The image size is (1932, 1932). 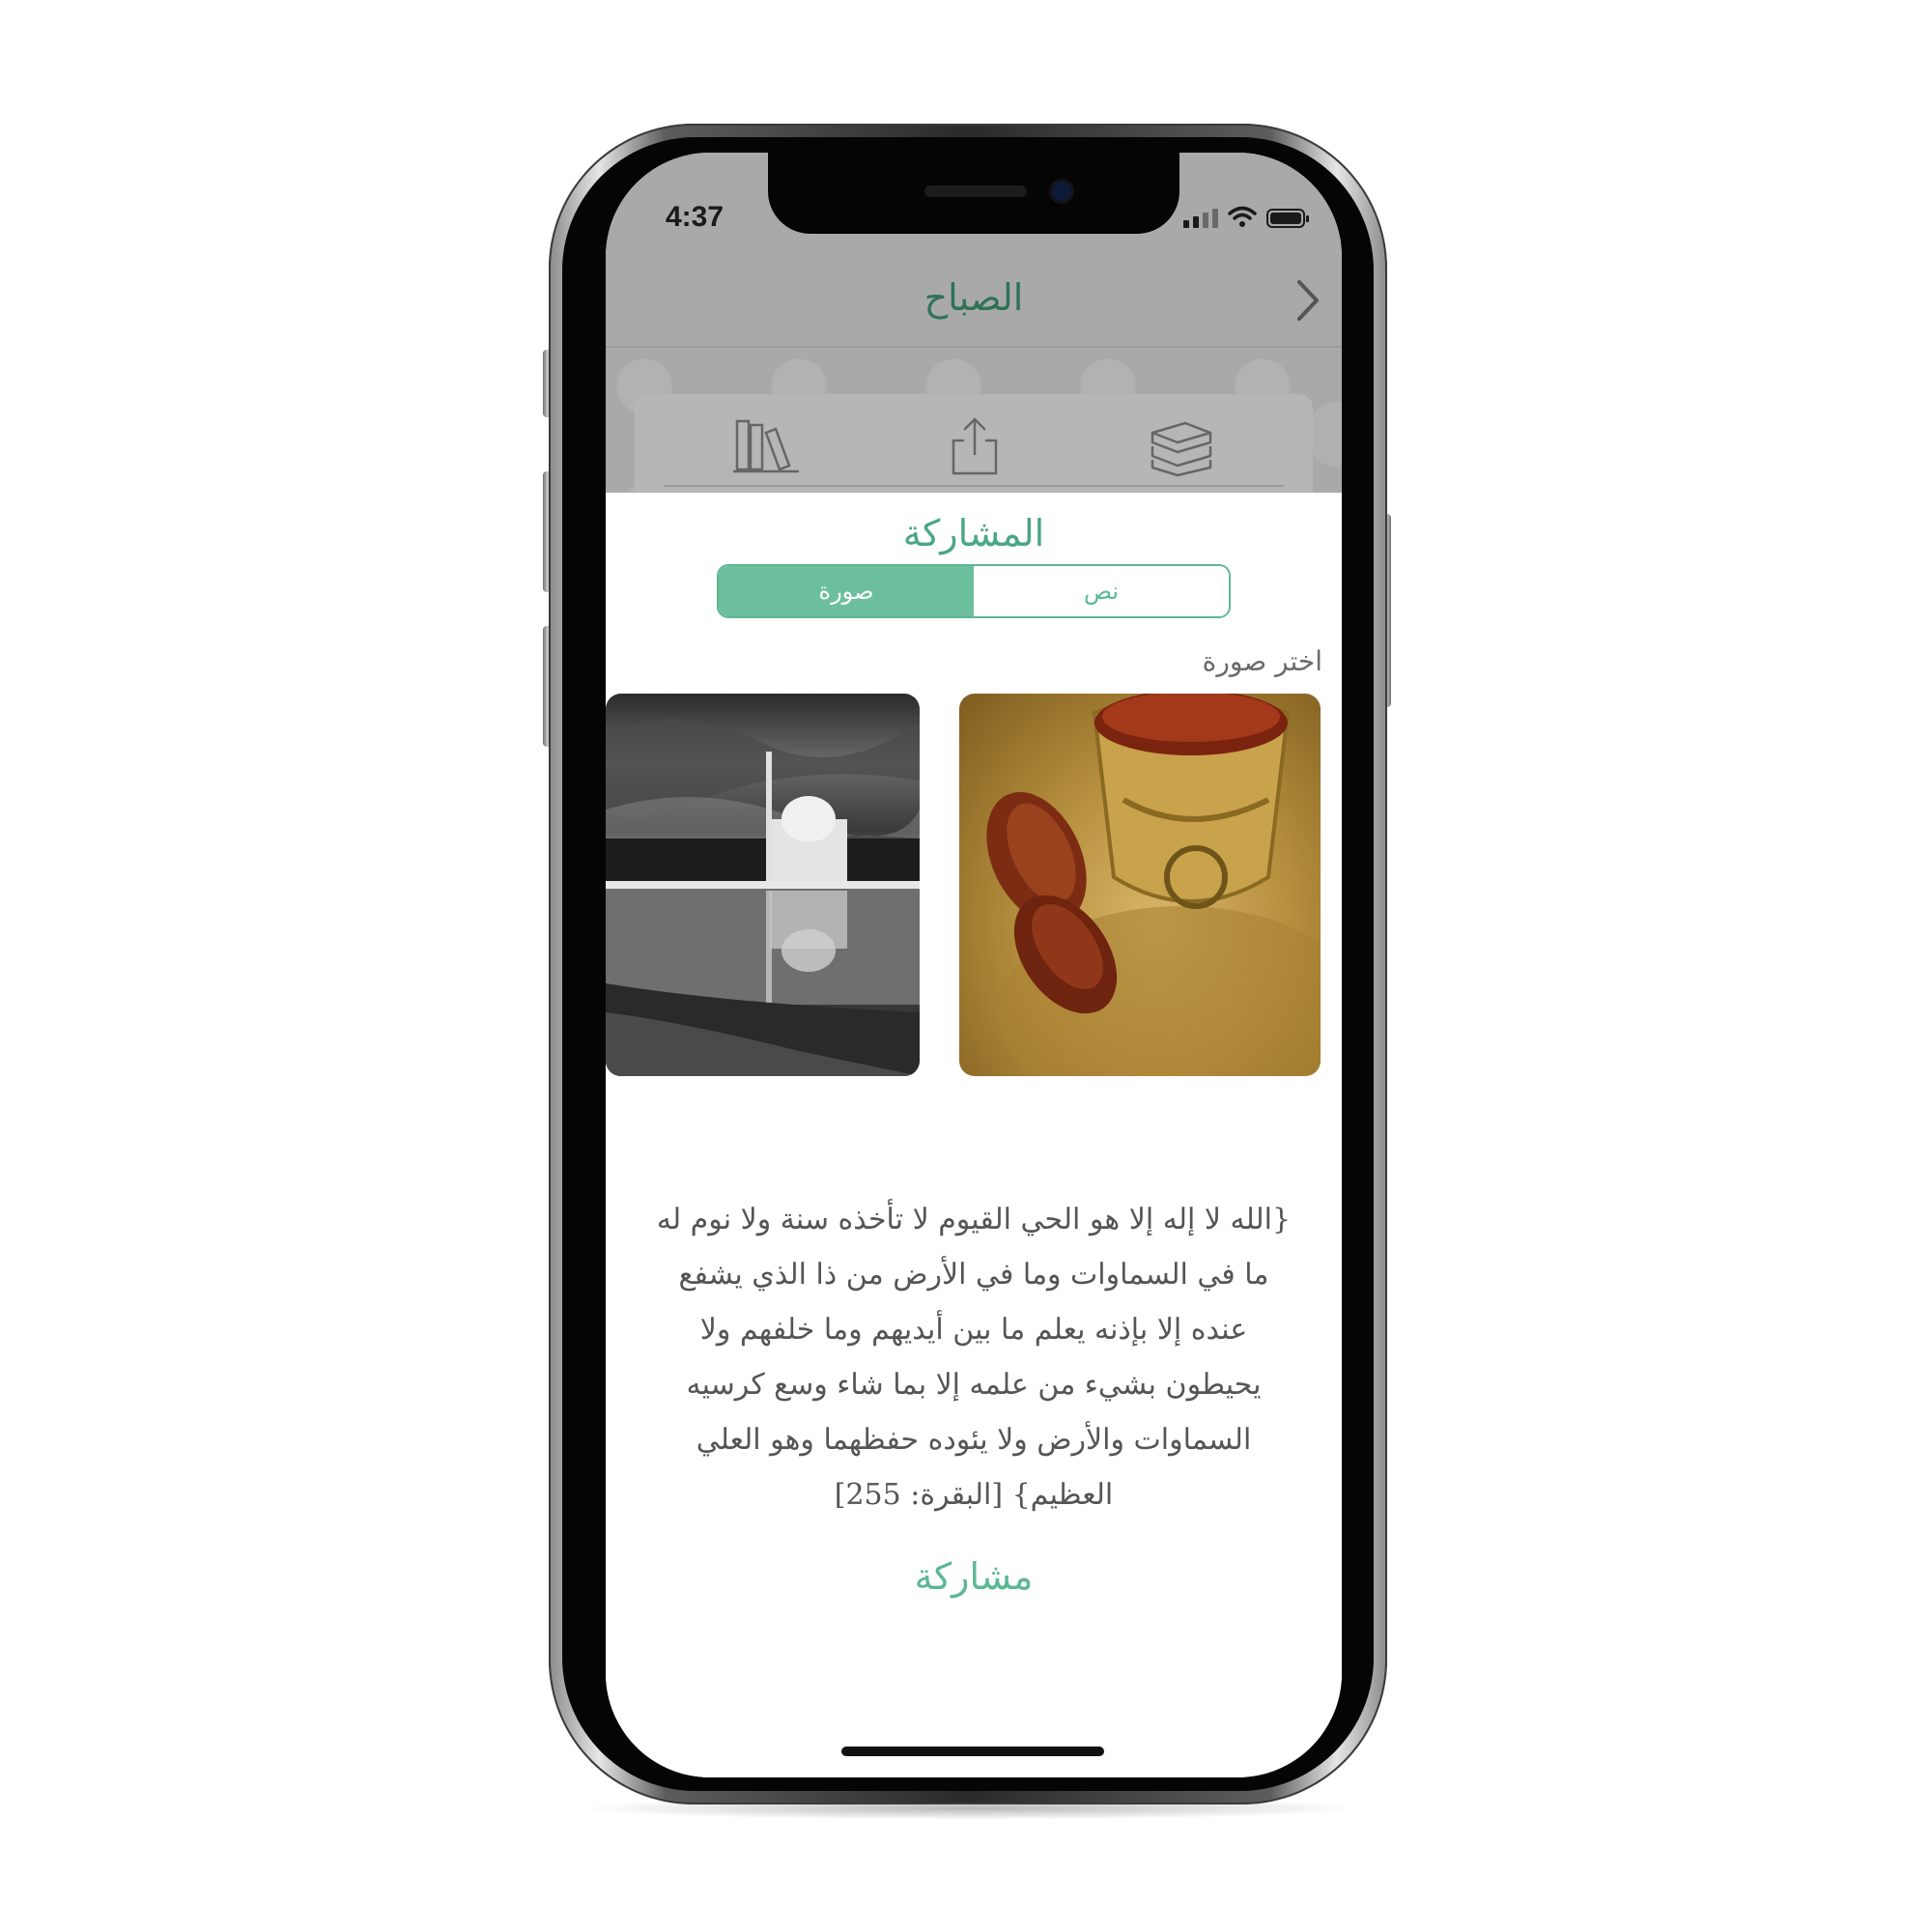 I want to click on verse-line: العظيم} [البقرة: 255], so click(x=974, y=1495).